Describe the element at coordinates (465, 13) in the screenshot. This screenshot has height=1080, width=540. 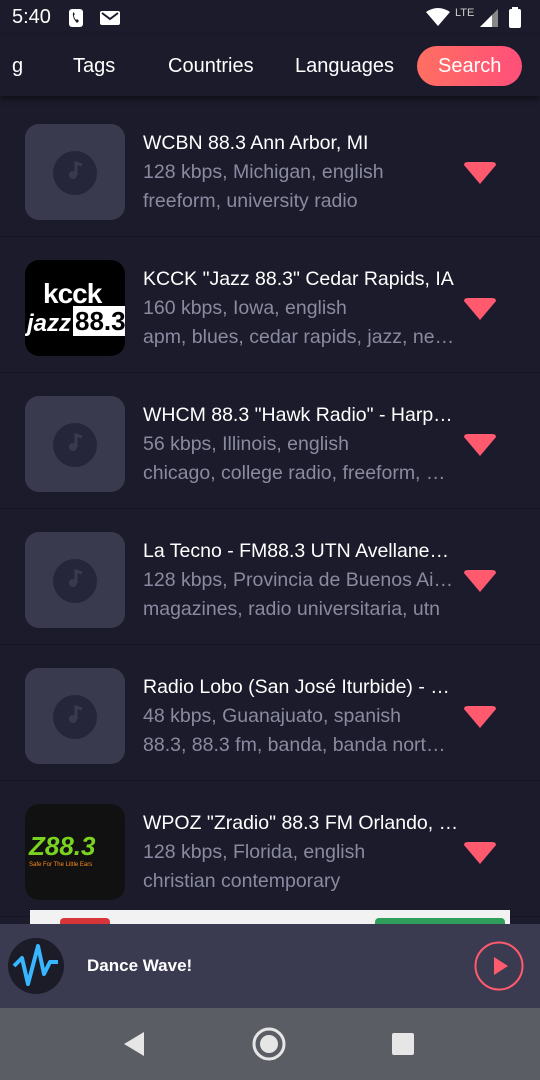
I see `network-type-label: LTE` at that location.